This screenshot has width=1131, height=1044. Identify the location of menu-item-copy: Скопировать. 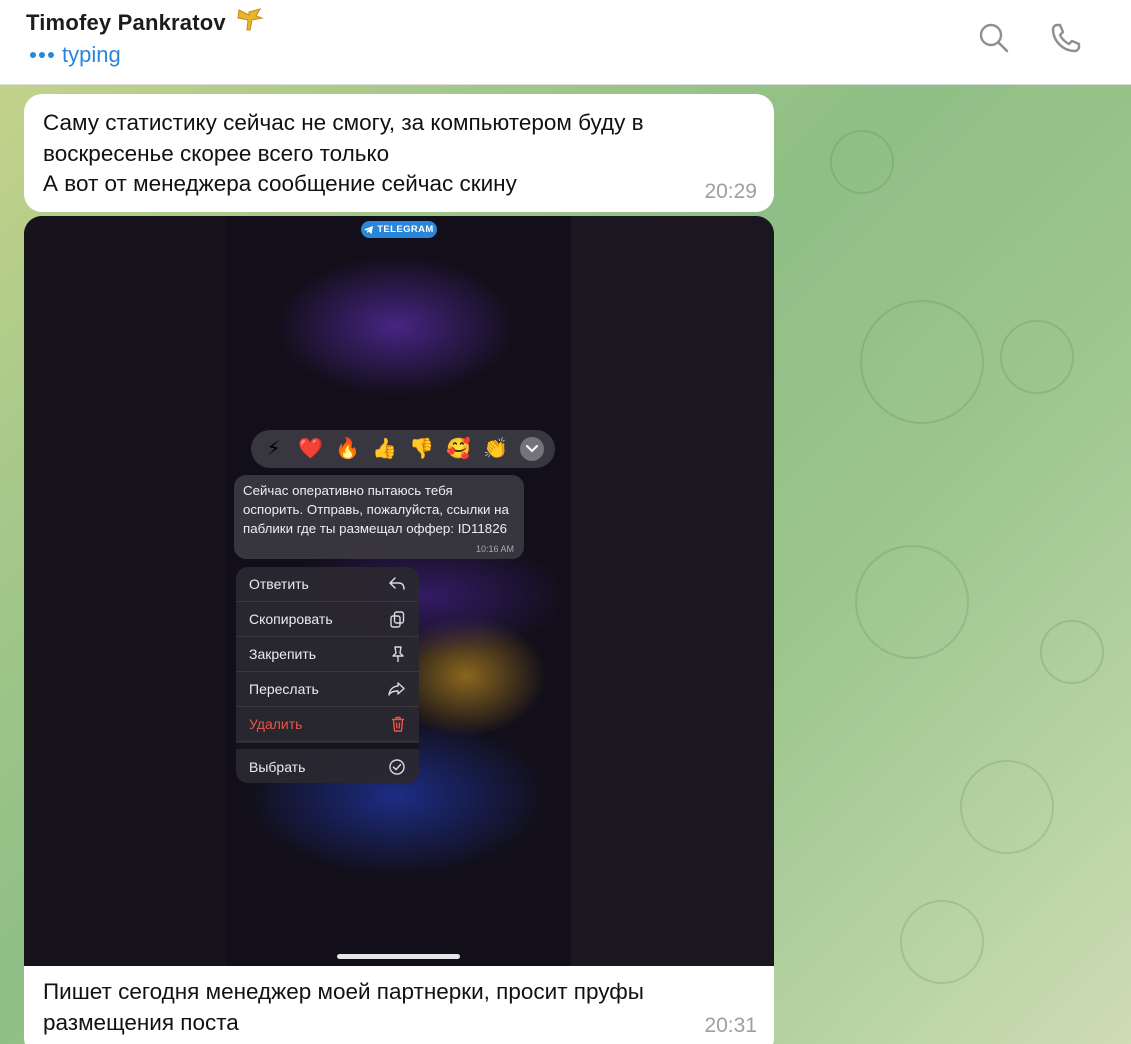
(327, 619).